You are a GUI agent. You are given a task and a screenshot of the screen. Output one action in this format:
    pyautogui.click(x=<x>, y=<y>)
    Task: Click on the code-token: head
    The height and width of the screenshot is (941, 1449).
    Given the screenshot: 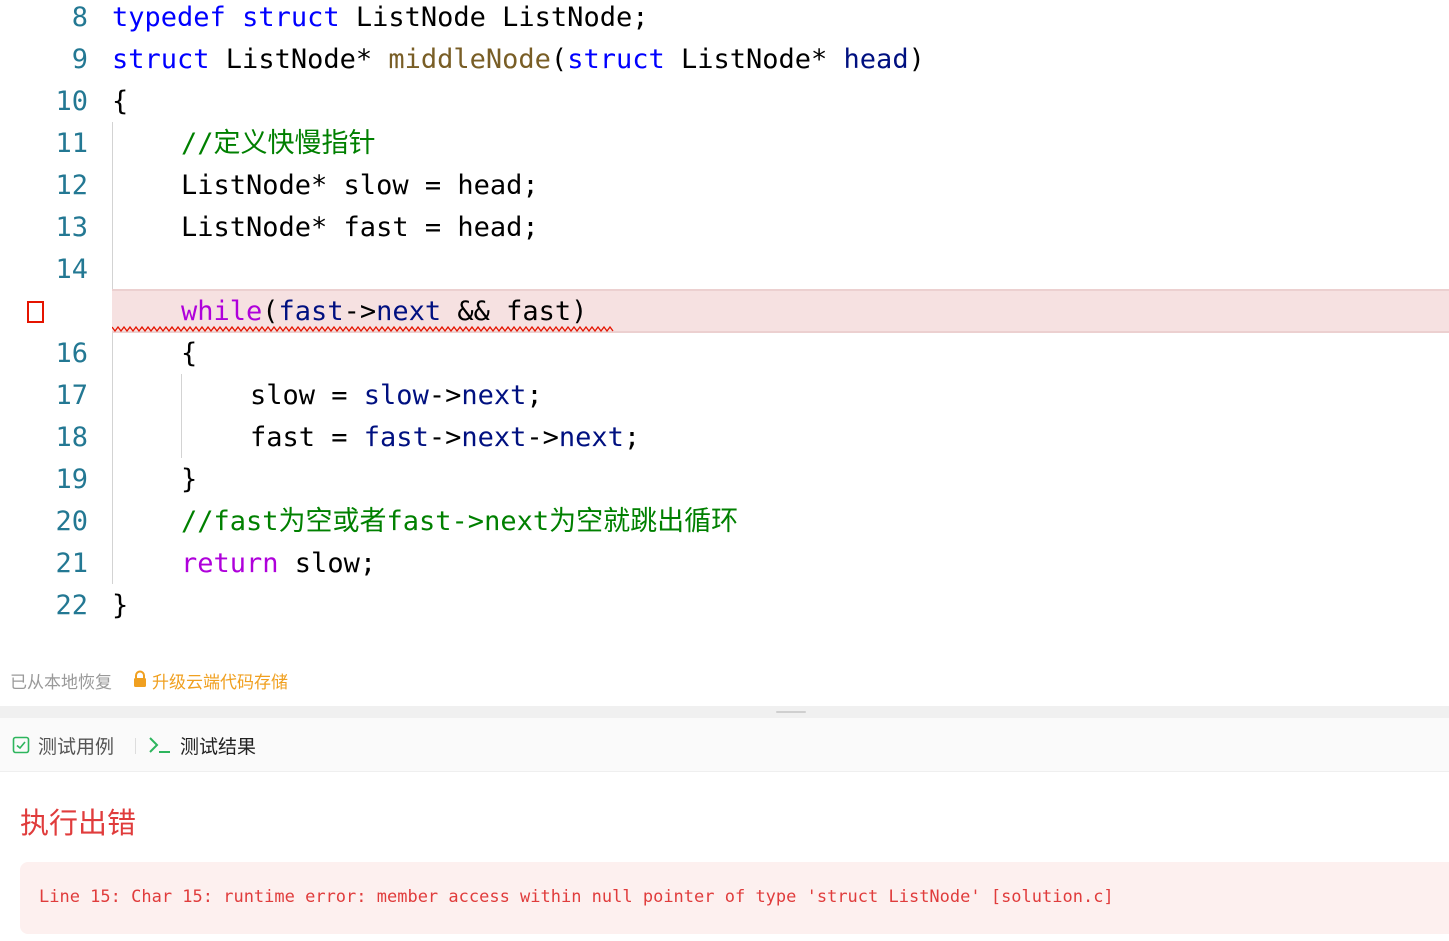 What is the action you would take?
    pyautogui.click(x=876, y=59)
    